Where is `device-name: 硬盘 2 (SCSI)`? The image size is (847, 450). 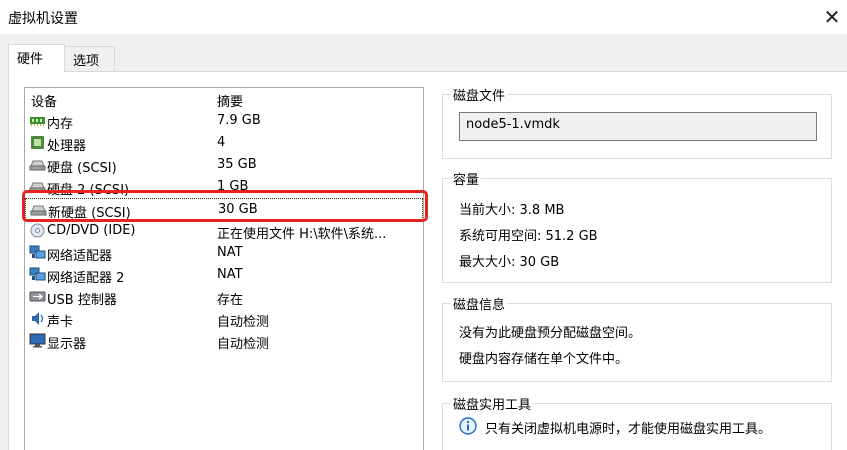
device-name: 硬盘 2 (SCSI) is located at coordinates (88, 190).